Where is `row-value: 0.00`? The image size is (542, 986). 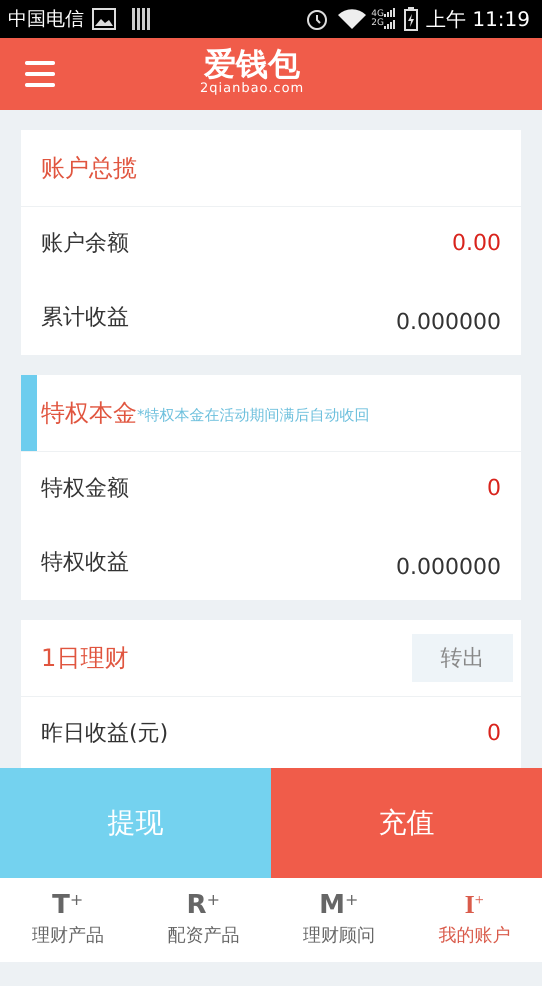
row-value: 0.00 is located at coordinates (476, 244).